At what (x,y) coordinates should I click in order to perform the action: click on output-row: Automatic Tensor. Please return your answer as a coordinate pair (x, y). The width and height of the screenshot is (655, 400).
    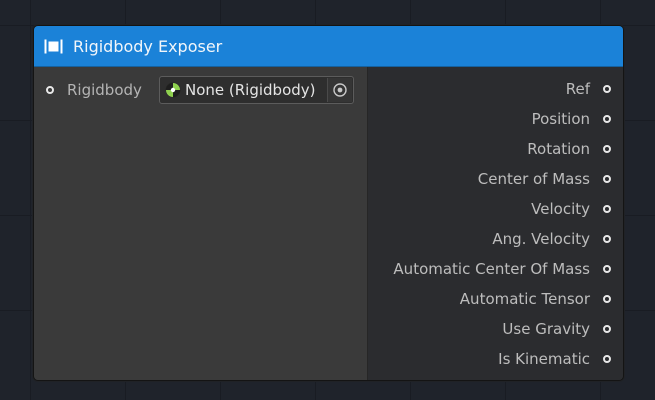
    Looking at the image, I should click on (535, 299).